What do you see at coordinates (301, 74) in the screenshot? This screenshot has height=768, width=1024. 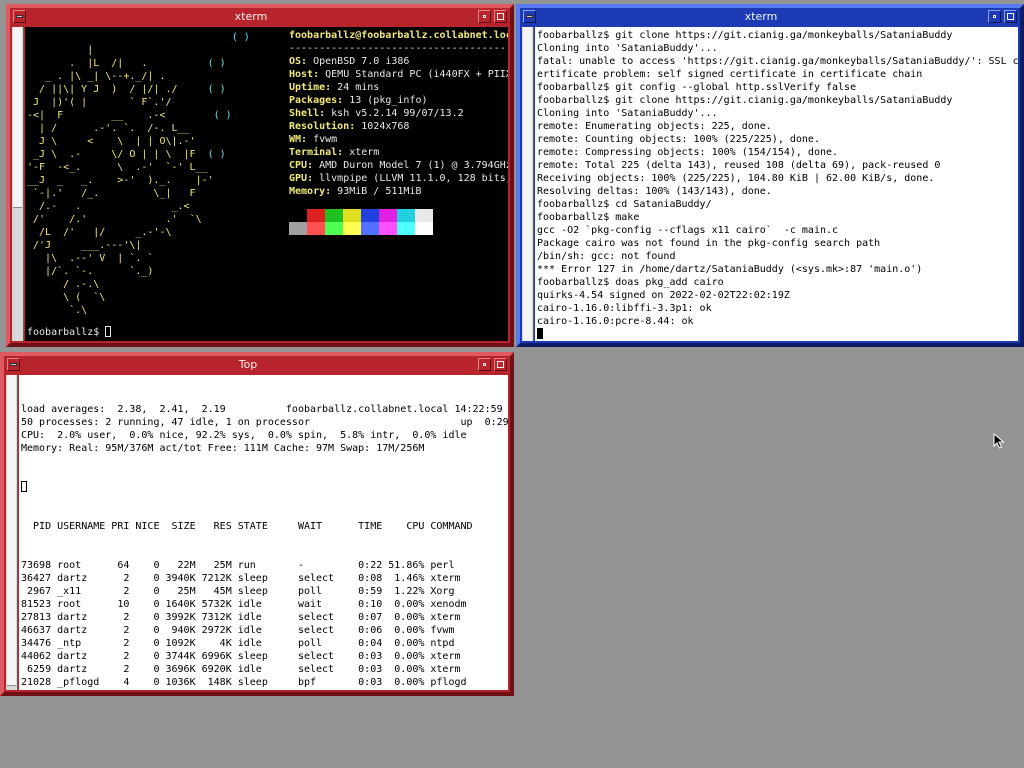 I see `info-key: Host` at bounding box center [301, 74].